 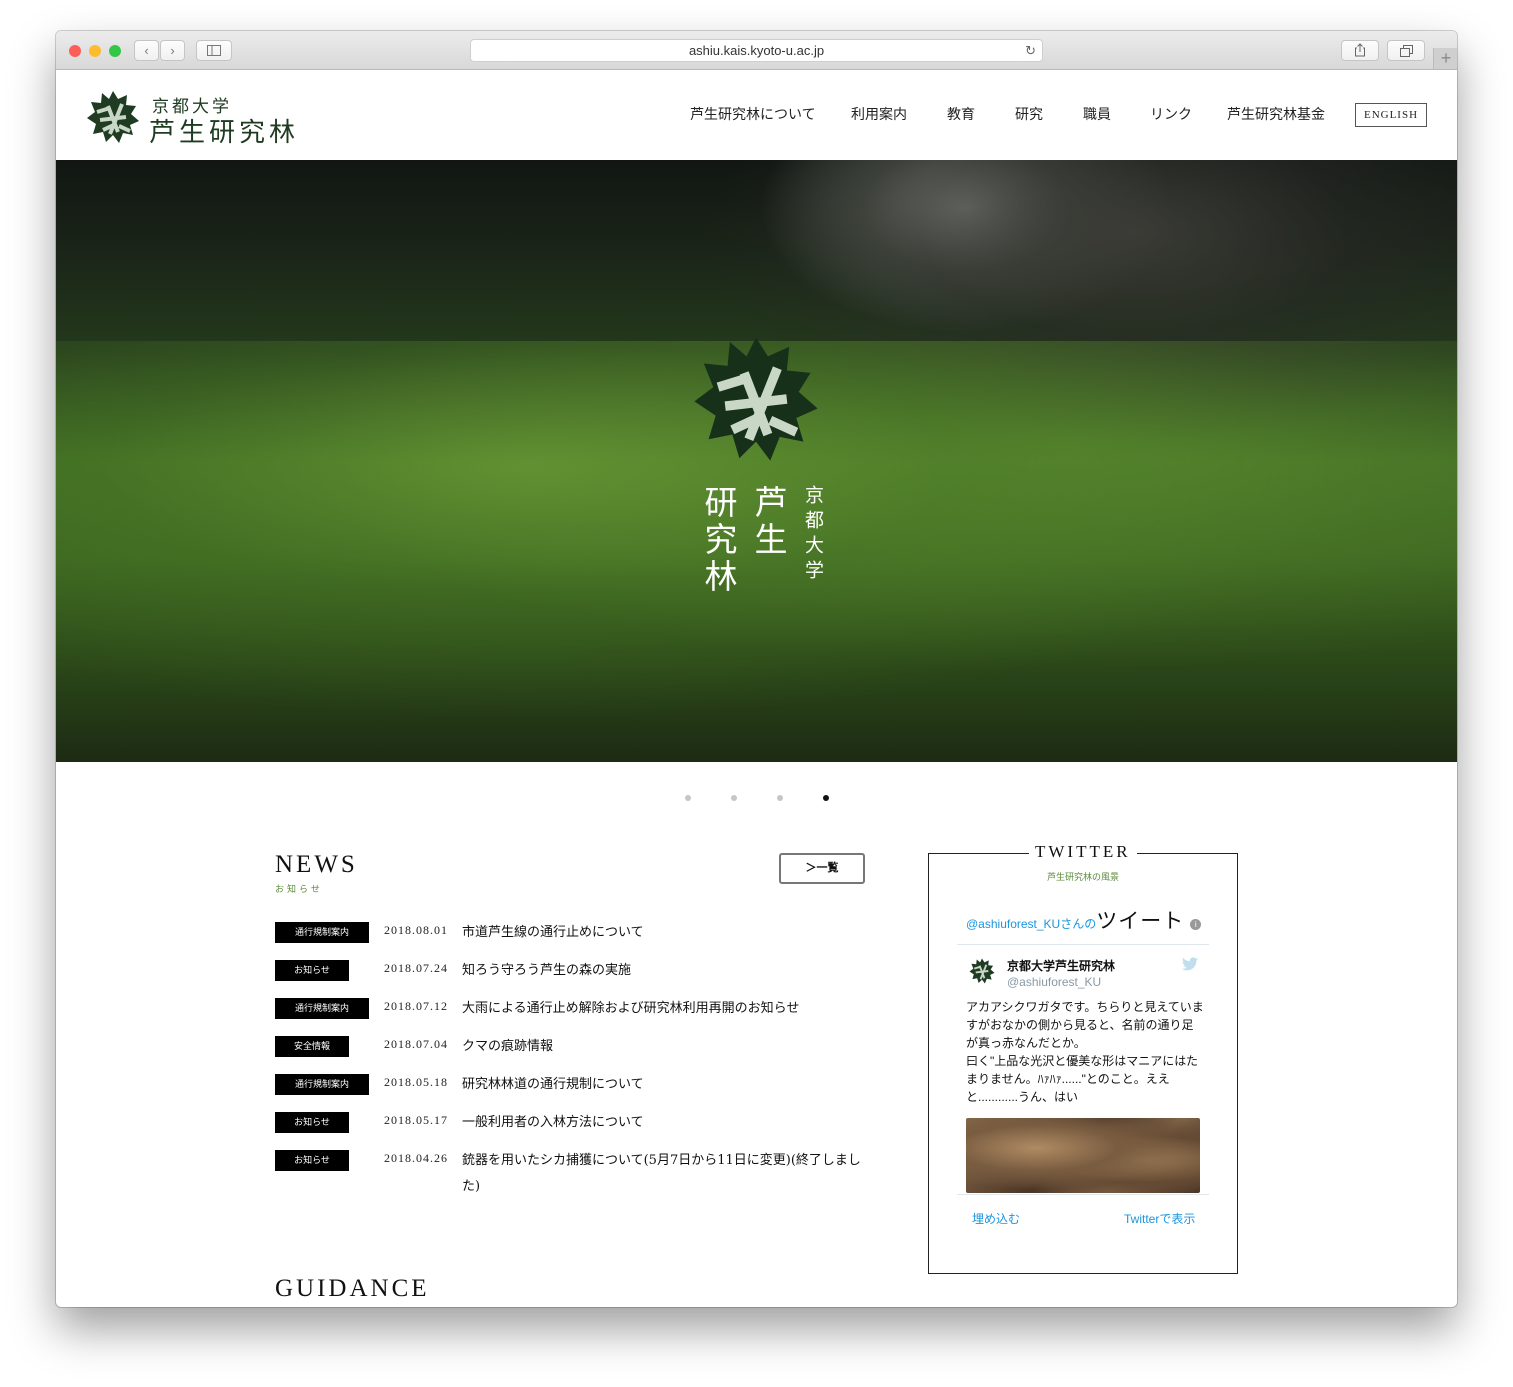 I want to click on view-on-twitter-link: Twitterで表示, so click(x=1159, y=1218).